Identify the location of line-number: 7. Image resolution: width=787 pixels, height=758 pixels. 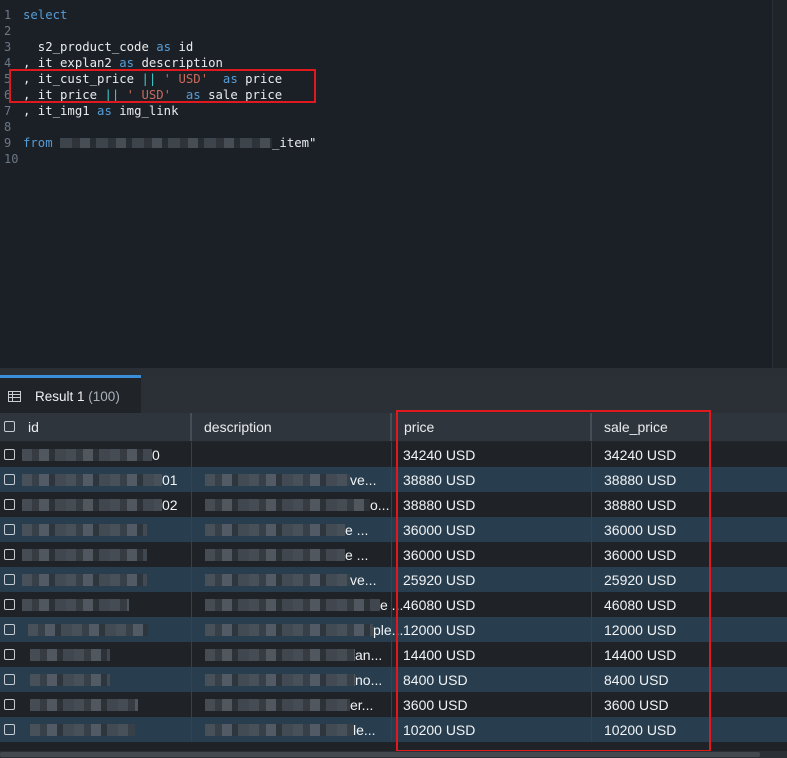
(8, 111).